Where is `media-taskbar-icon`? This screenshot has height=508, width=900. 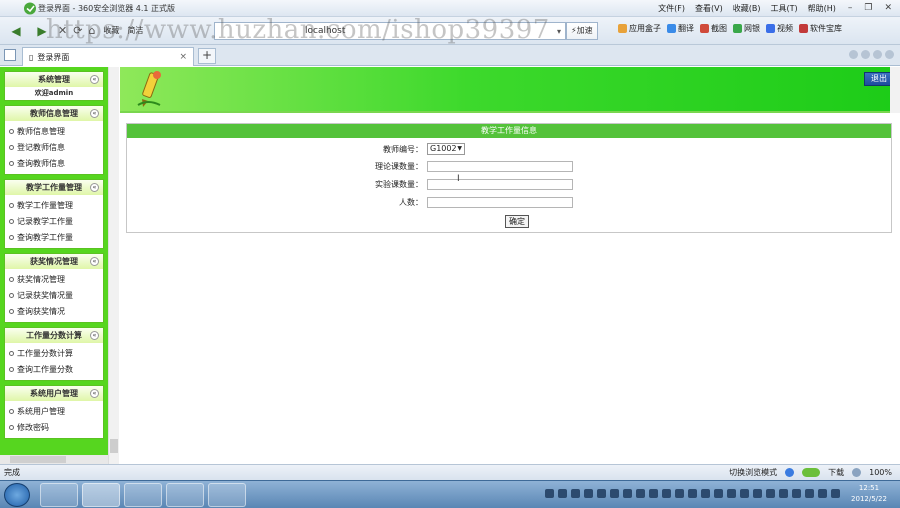
media-taskbar-icon is located at coordinates (185, 495).